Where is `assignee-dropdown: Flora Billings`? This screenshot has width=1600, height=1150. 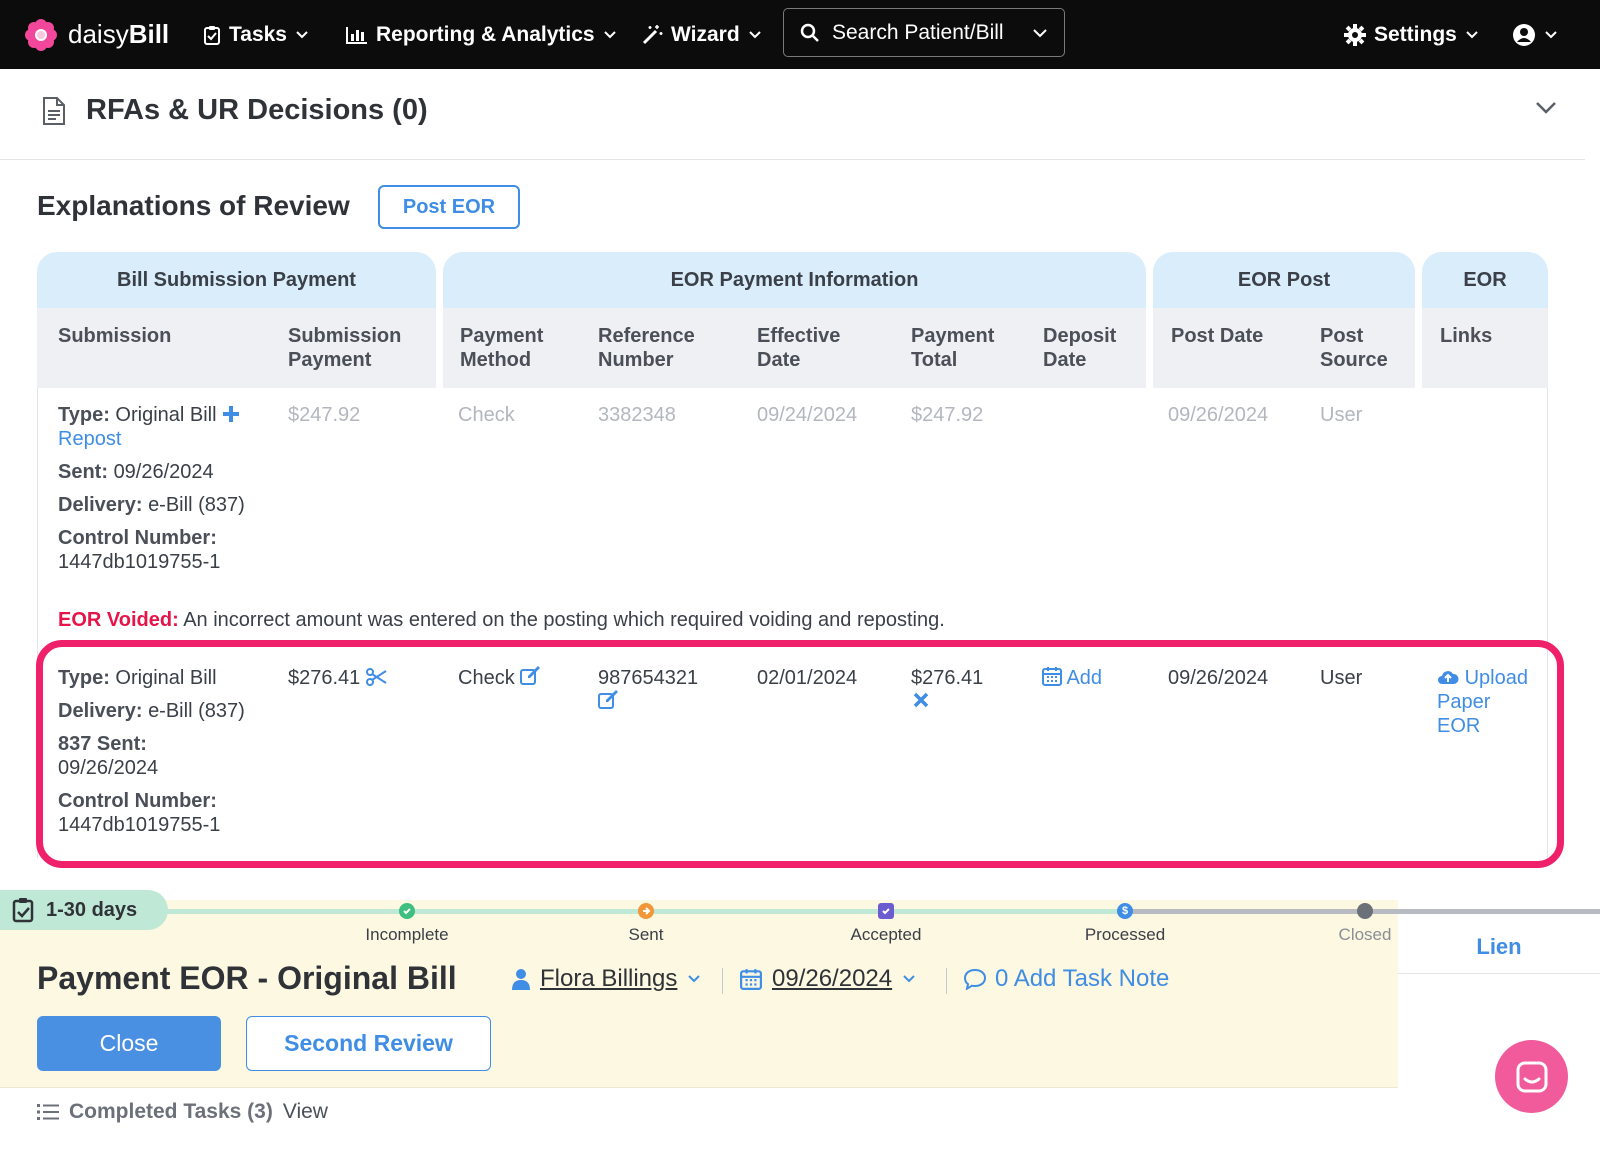
assignee-dropdown: Flora Billings is located at coordinates (606, 979).